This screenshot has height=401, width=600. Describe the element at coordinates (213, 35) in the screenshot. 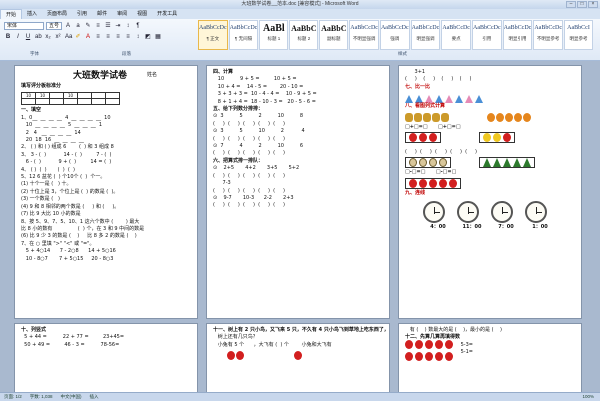

I see `style-gallery-item: AaBbCcDc ¶ 正文` at that location.